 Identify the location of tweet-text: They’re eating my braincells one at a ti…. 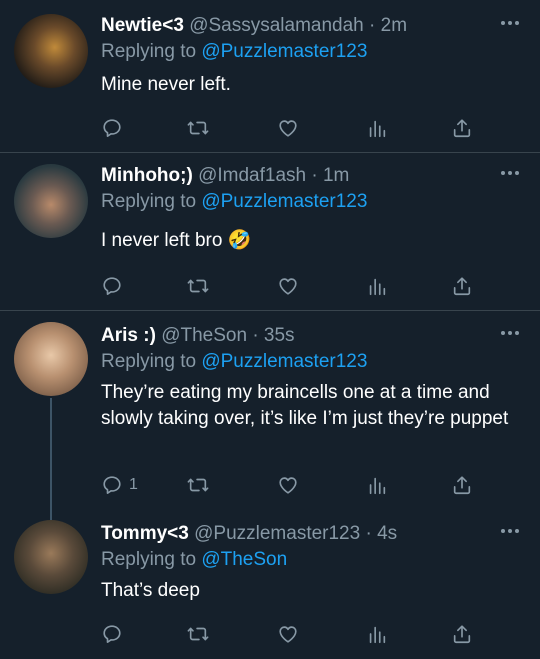
(305, 405).